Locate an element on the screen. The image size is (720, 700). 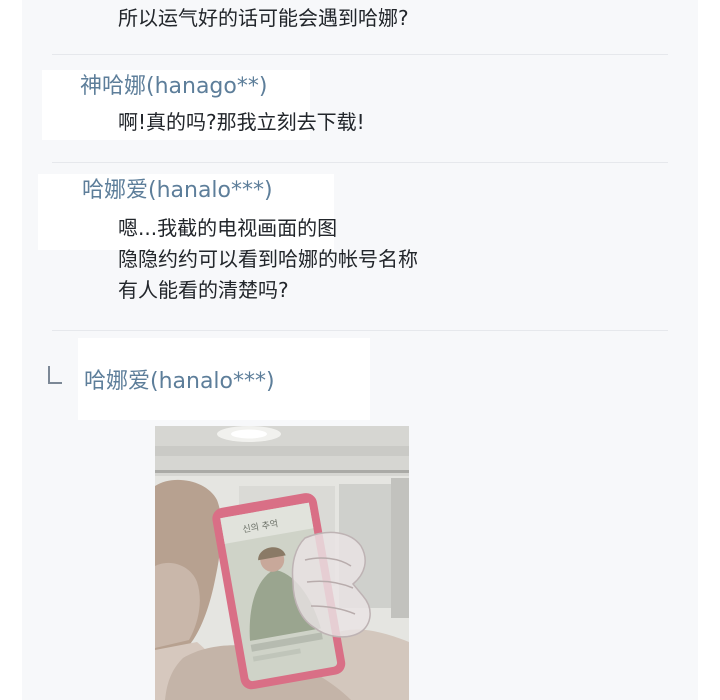
illustration: 신의 추억 is located at coordinates (282, 563).